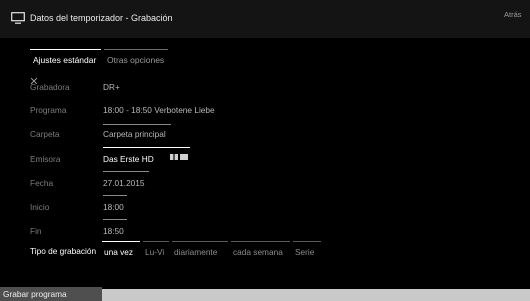 This screenshot has width=530, height=301. I want to click on channel-label: Emisora, so click(45, 159).